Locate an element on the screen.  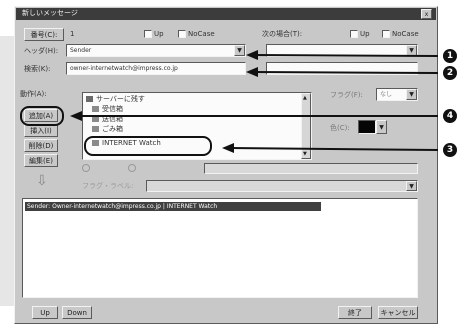
callout-4: 4 is located at coordinates (450, 116).